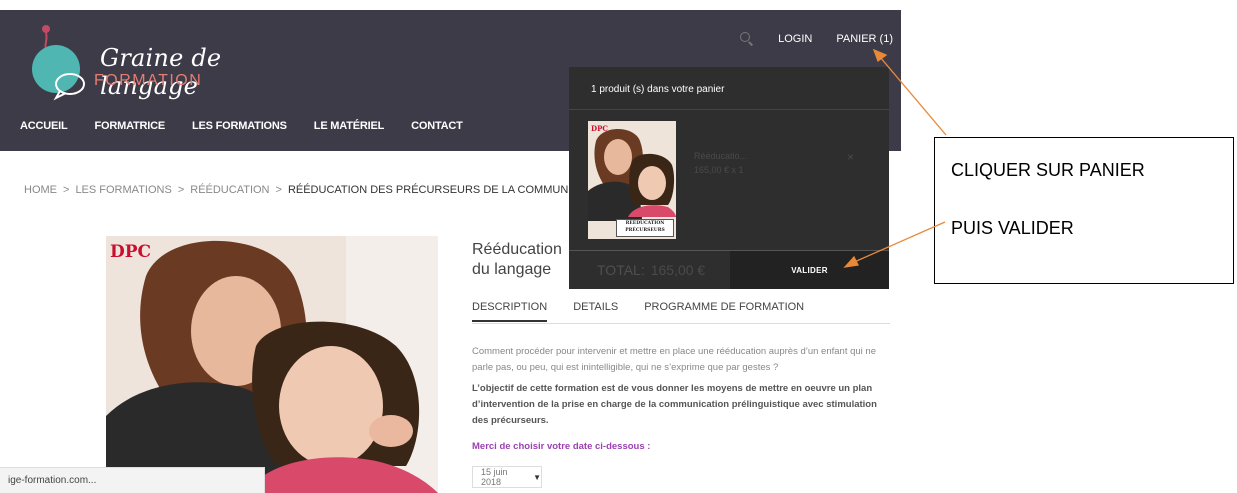 Image resolution: width=1237 pixels, height=493 pixels. What do you see at coordinates (595, 307) in the screenshot?
I see `tab-details: DETAILS` at bounding box center [595, 307].